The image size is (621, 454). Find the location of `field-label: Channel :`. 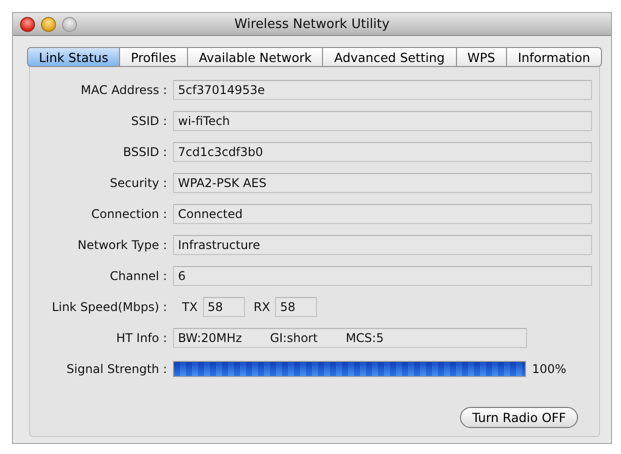

field-label: Channel : is located at coordinates (138, 276).